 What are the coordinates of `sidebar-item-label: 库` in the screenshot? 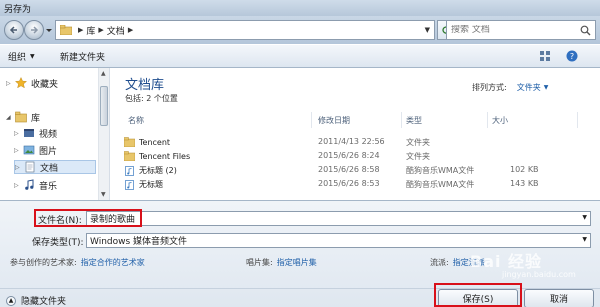 It's located at (36, 118).